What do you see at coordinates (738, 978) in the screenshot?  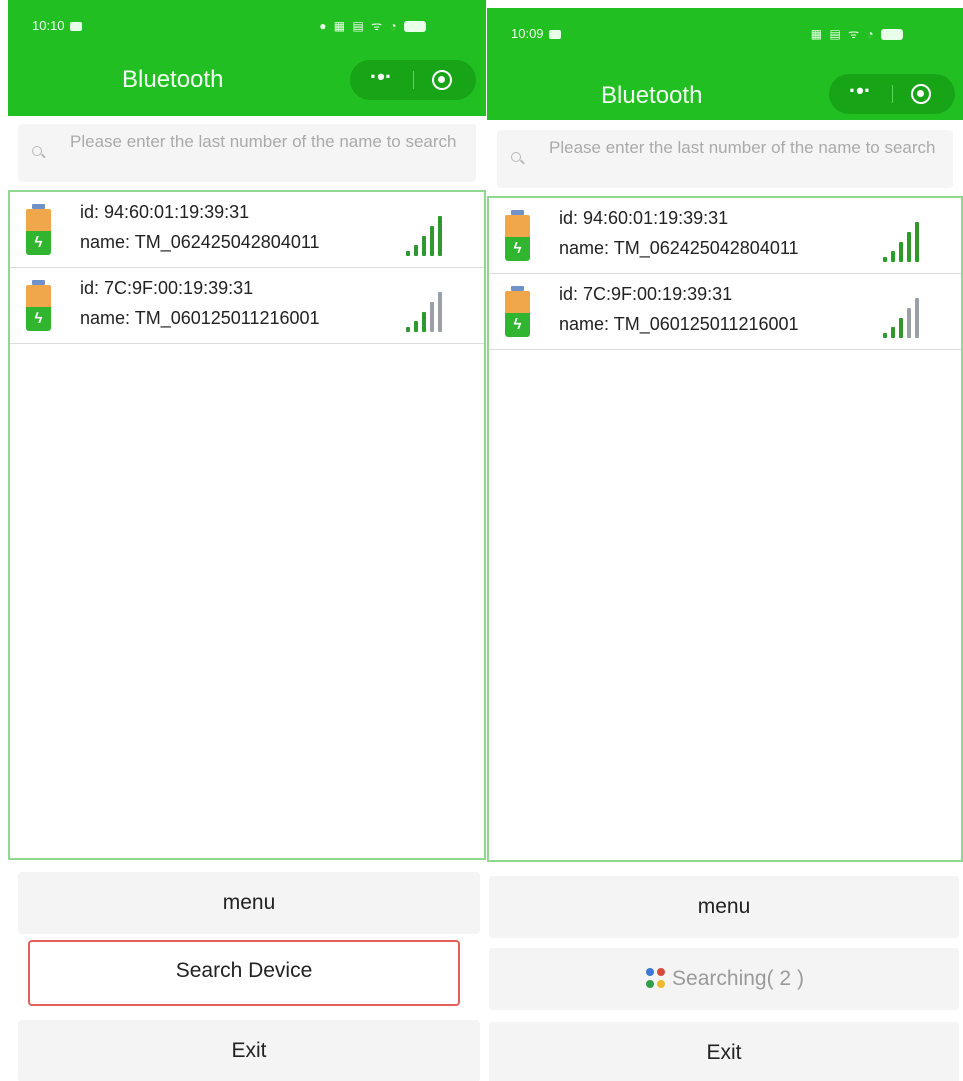 I see `searching-label: Searching( 2 )` at bounding box center [738, 978].